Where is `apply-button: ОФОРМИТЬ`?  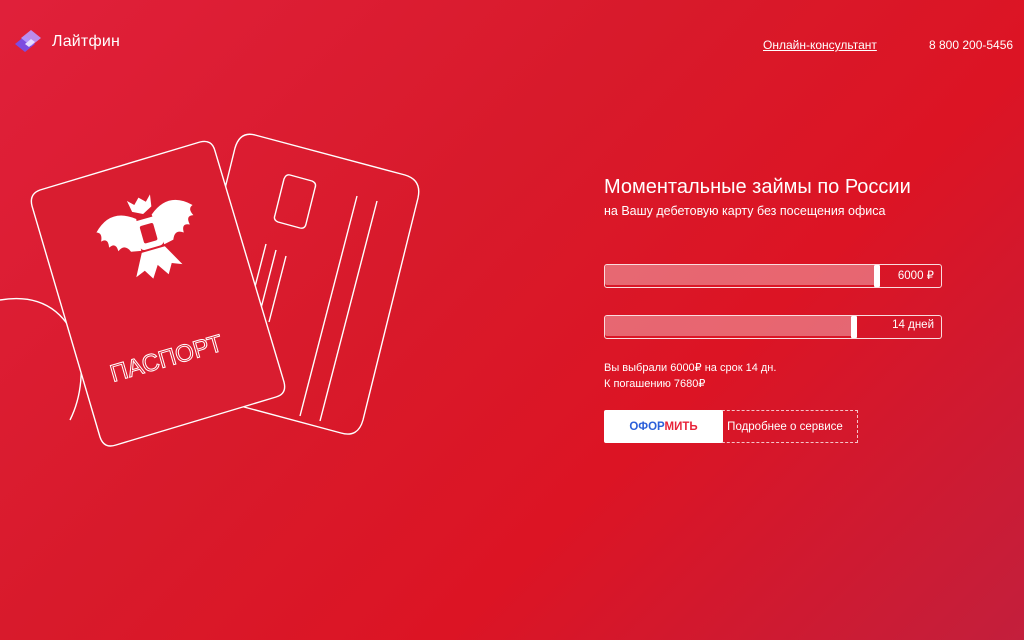
apply-button: ОФОРМИТЬ is located at coordinates (663, 426).